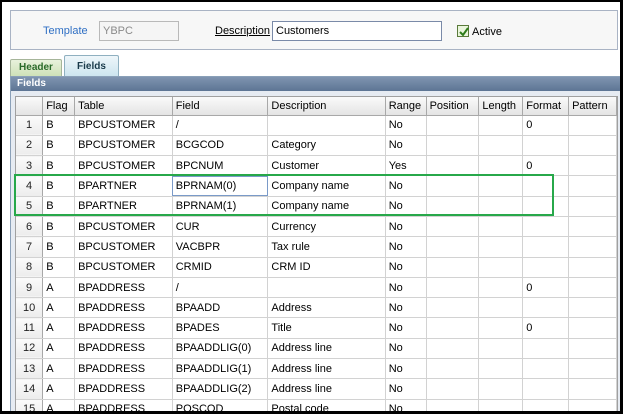  I want to click on table-row: 11 A BPADDRESS BPADES Title No 0, so click(316, 328).